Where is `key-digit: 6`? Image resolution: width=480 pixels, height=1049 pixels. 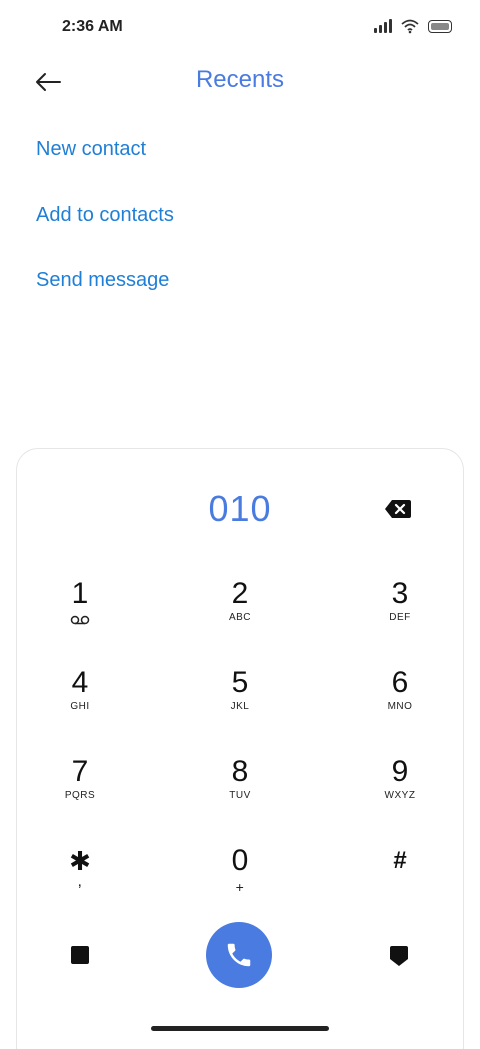 key-digit: 6 is located at coordinates (400, 682).